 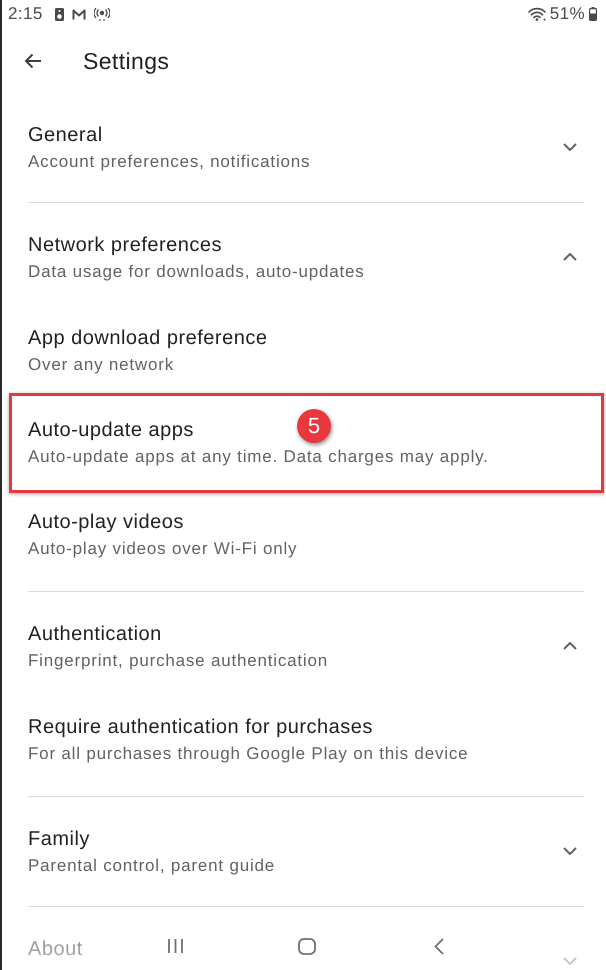 What do you see at coordinates (65, 135) in the screenshot?
I see `section-title: General` at bounding box center [65, 135].